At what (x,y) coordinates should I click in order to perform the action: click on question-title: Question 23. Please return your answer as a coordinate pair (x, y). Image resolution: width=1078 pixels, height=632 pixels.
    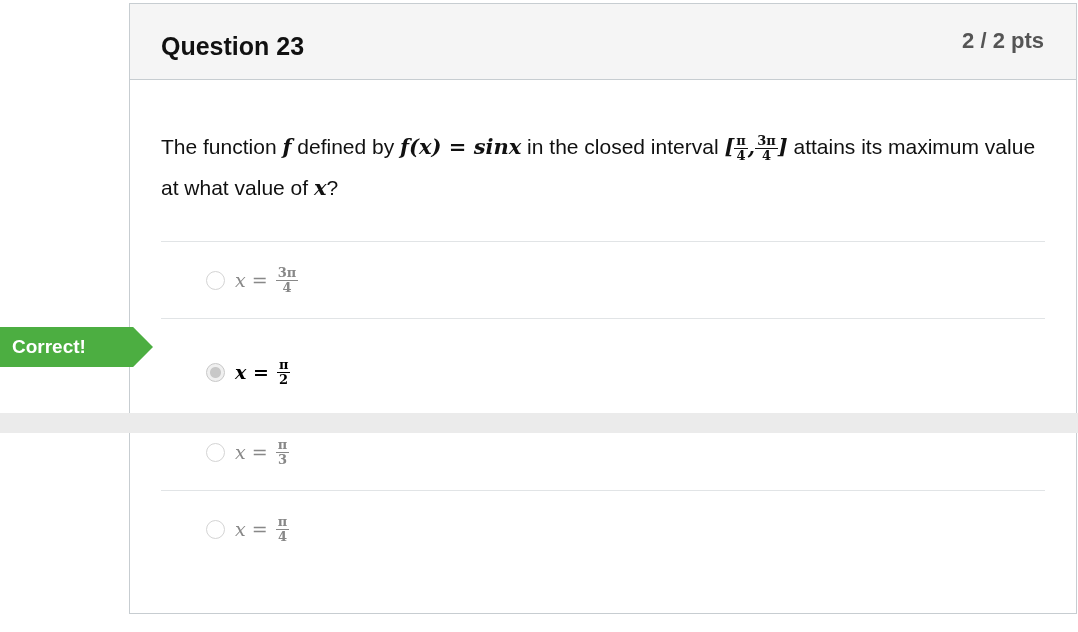
    Looking at the image, I should click on (233, 46).